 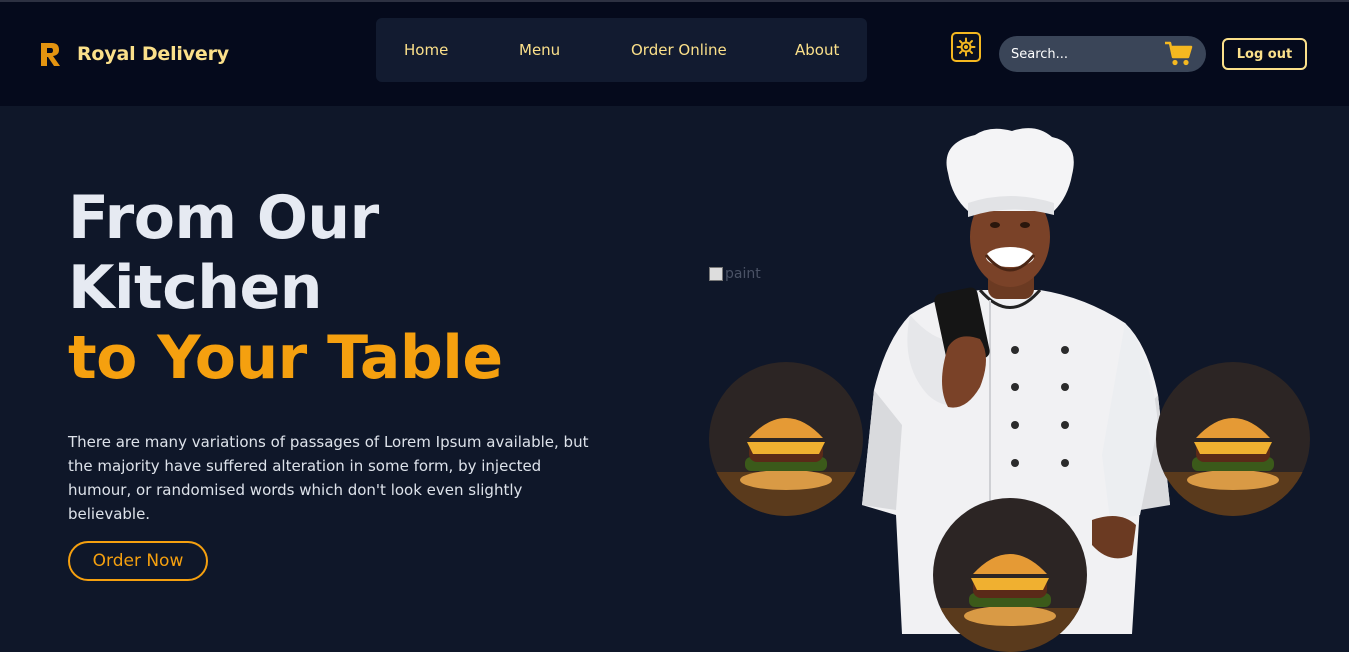 What do you see at coordinates (743, 274) in the screenshot?
I see `broken-image-alt: paint` at bounding box center [743, 274].